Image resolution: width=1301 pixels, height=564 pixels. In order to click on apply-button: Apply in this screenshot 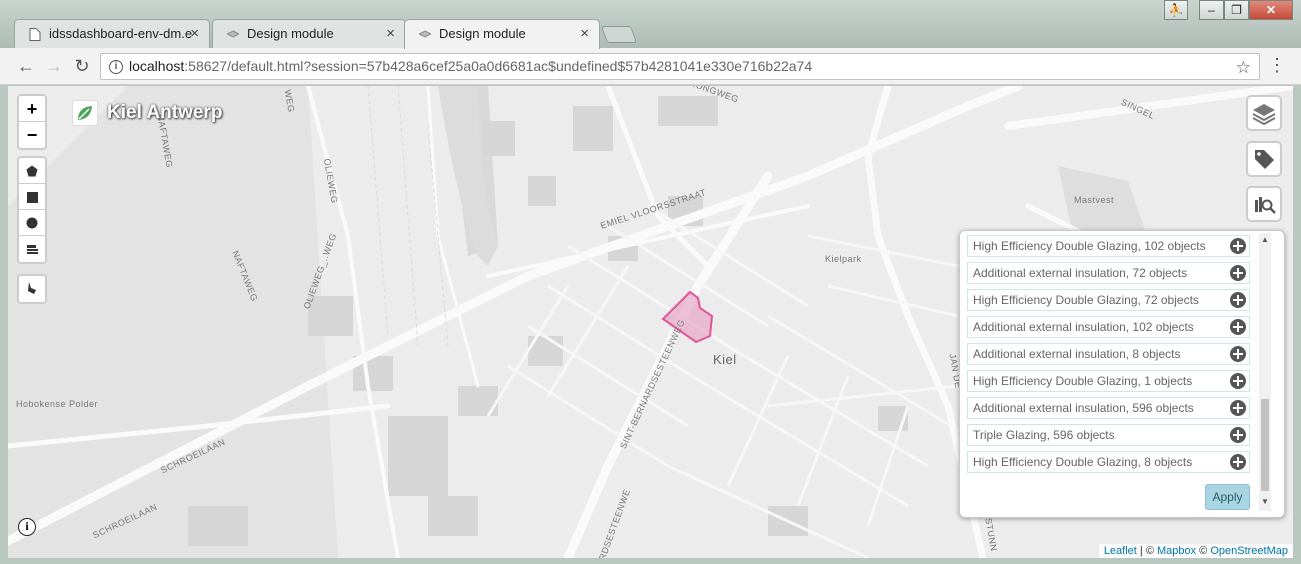, I will do `click(1227, 497)`.